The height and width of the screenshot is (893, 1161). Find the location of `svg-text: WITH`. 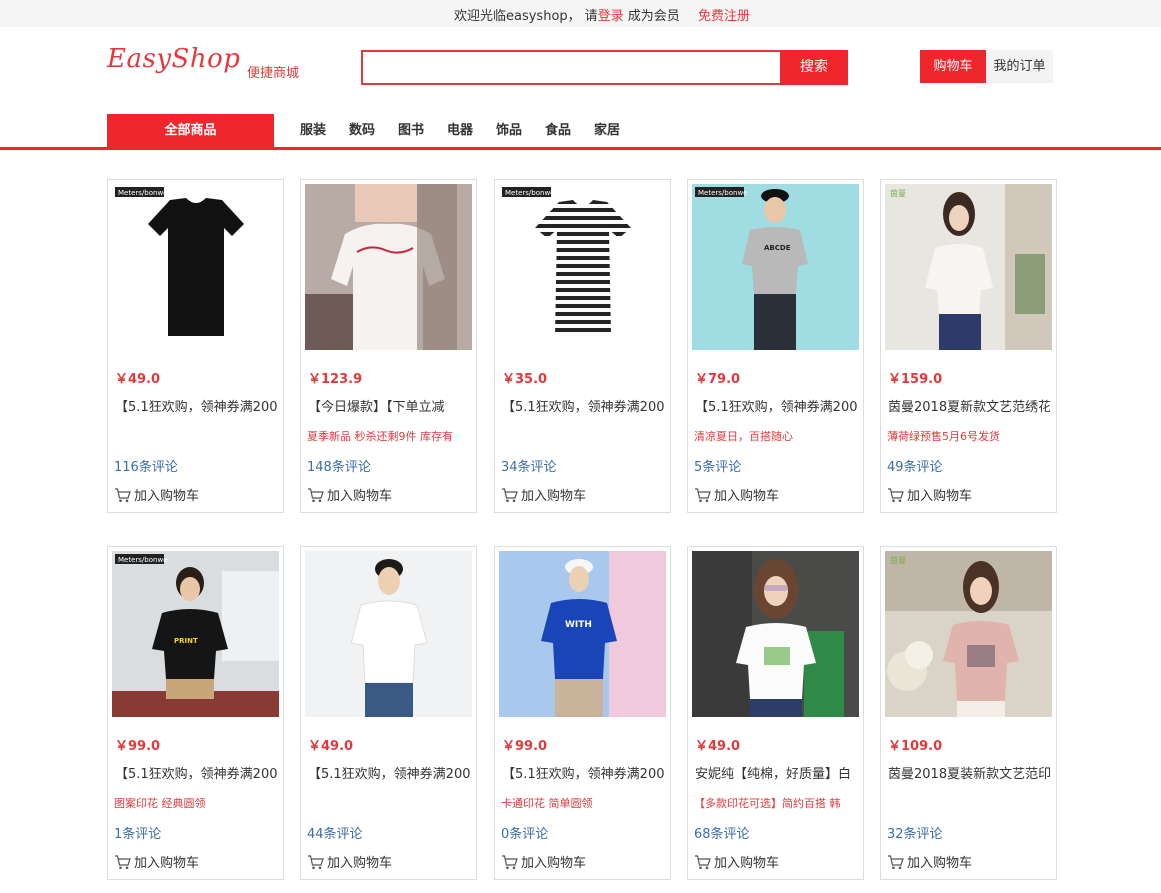

svg-text: WITH is located at coordinates (578, 625).